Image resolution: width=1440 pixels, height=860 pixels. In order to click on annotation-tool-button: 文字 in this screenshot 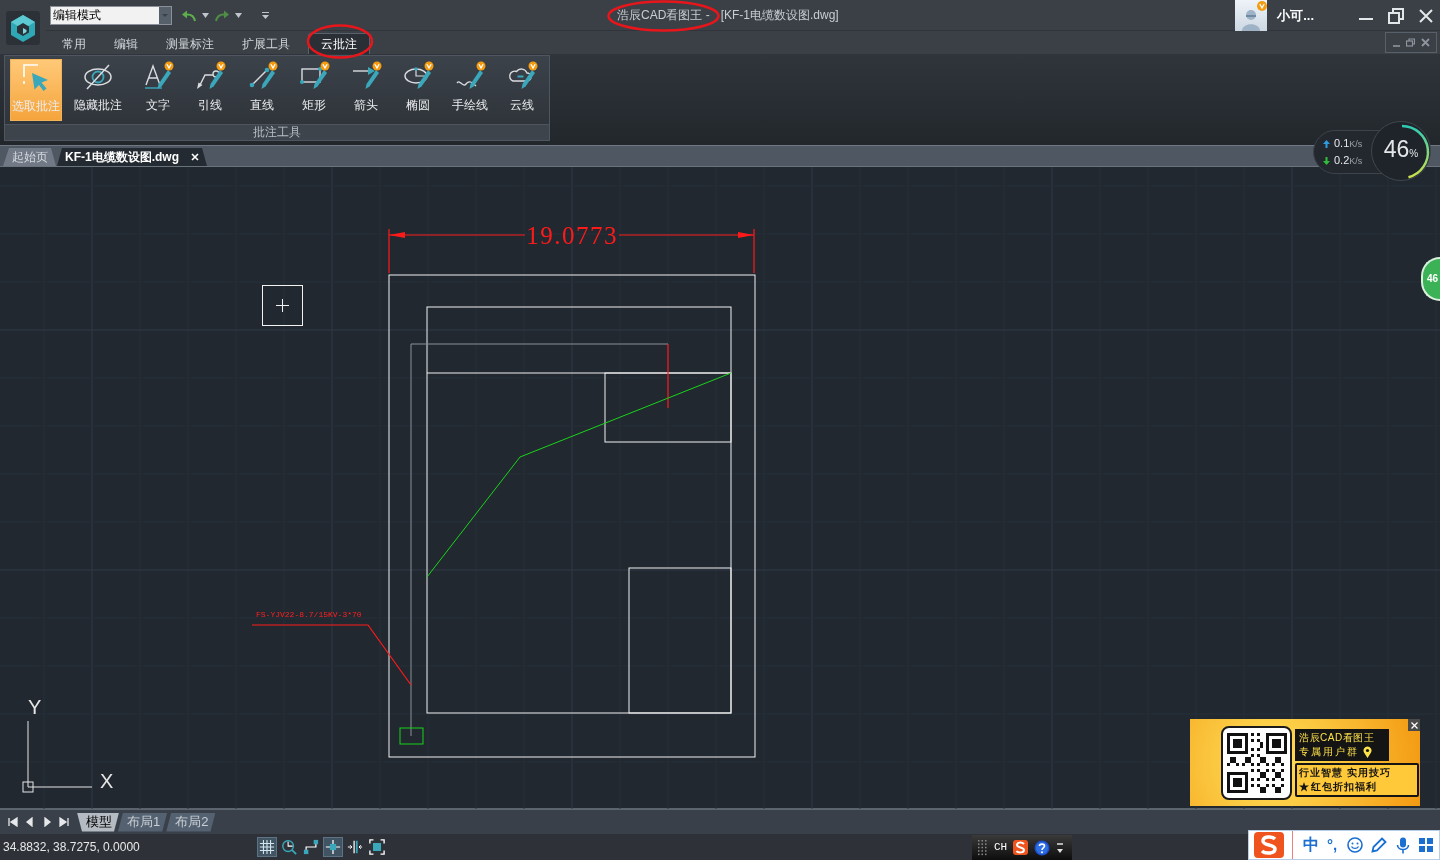, I will do `click(158, 90)`.